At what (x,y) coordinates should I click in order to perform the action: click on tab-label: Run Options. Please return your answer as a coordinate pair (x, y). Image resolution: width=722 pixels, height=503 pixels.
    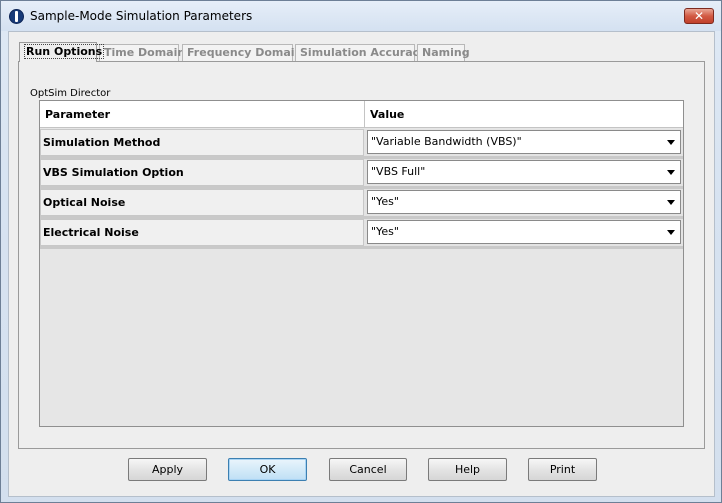
    Looking at the image, I should click on (64, 51).